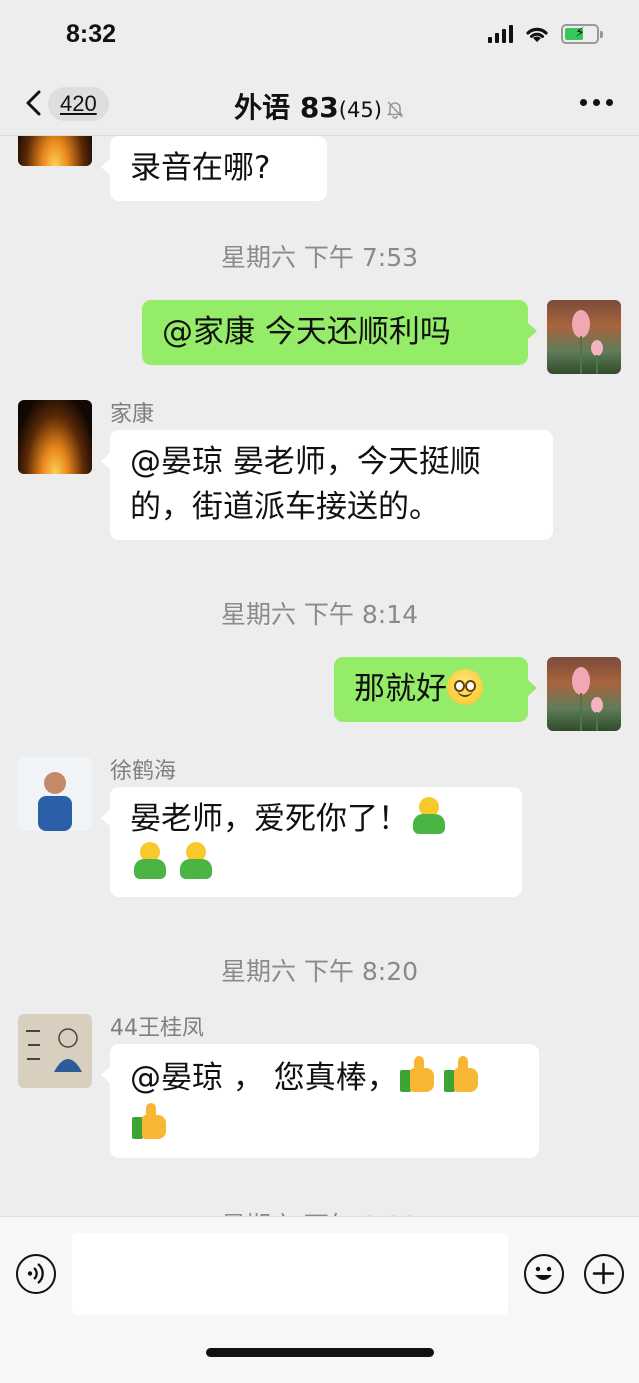  What do you see at coordinates (55, 801) in the screenshot?
I see `person-photo` at bounding box center [55, 801].